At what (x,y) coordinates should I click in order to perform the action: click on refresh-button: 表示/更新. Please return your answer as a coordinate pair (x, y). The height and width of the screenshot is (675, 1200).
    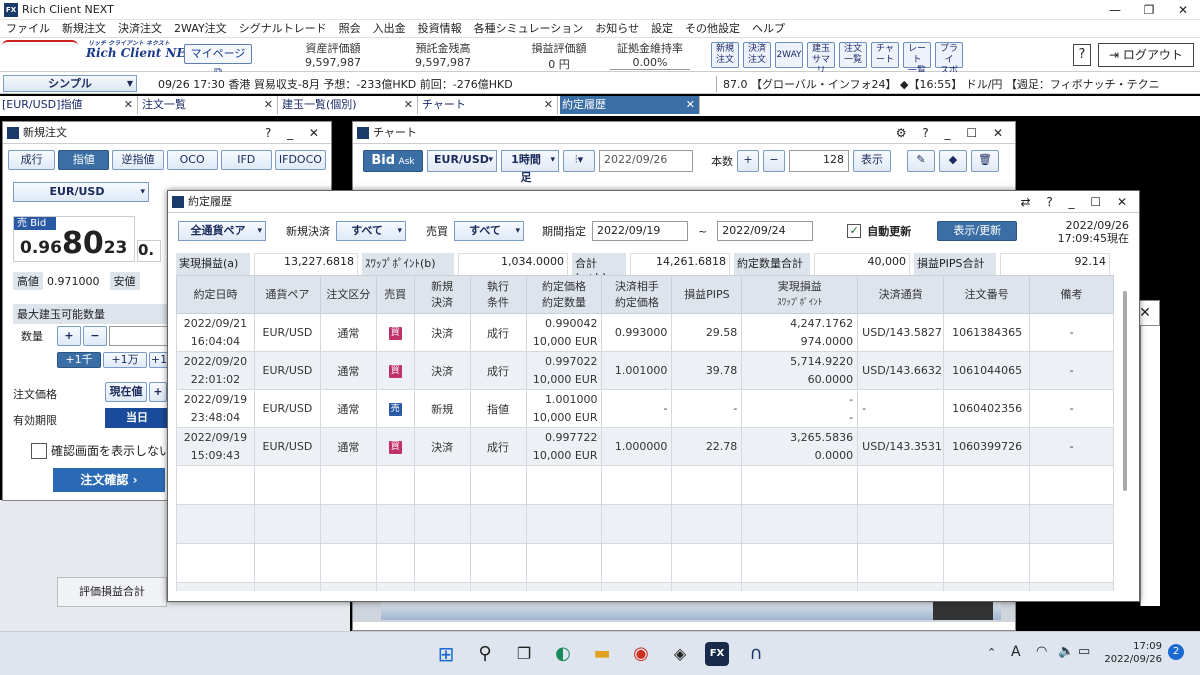
    Looking at the image, I should click on (977, 231).